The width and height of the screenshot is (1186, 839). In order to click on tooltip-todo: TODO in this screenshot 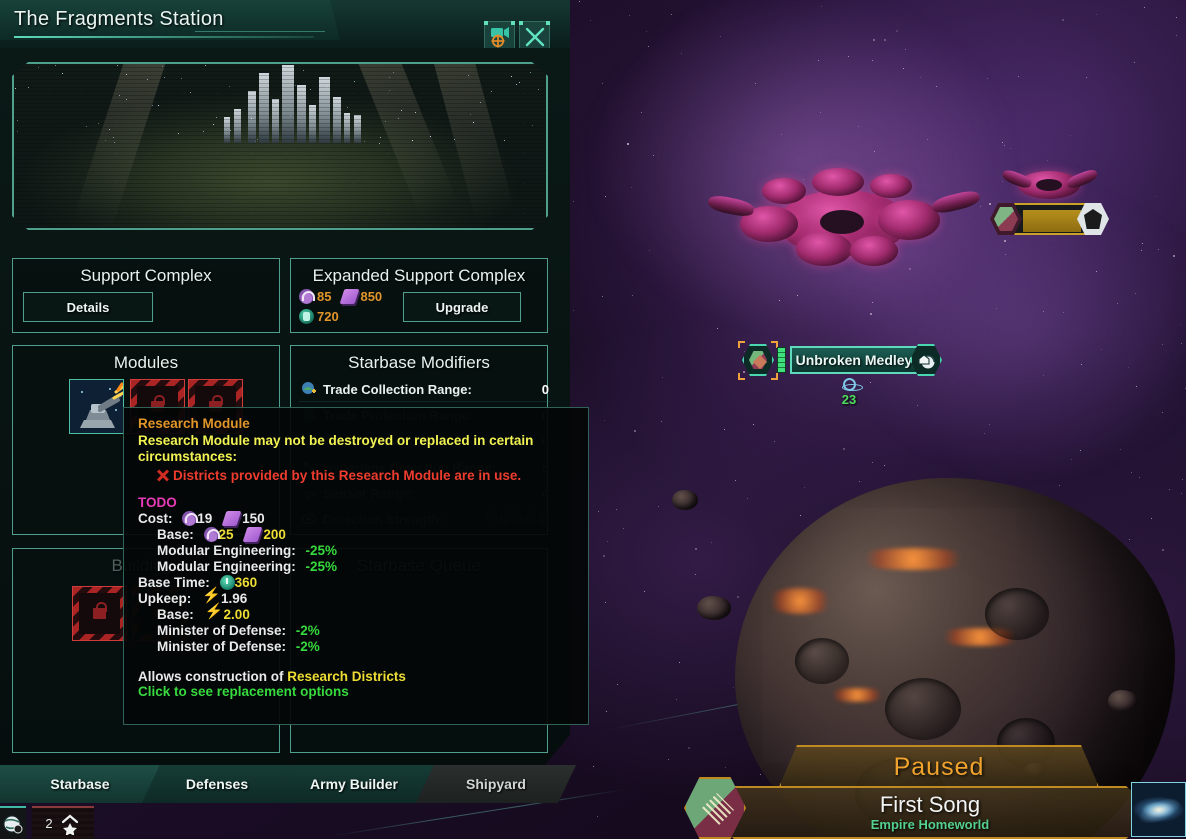, I will do `click(157, 502)`.